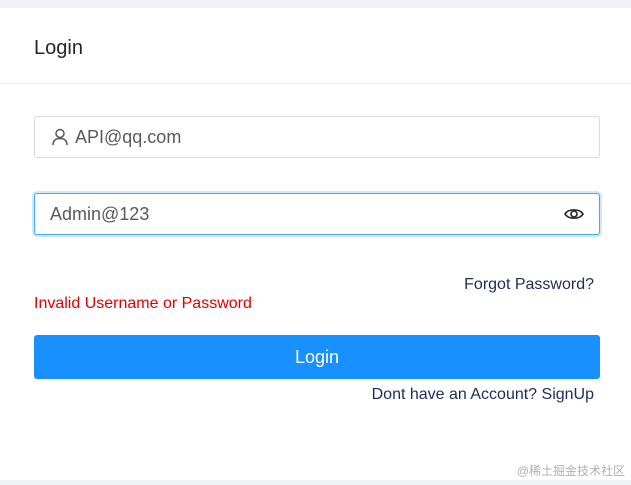  What do you see at coordinates (570, 471) in the screenshot?
I see `watermark: @稀土掘金技术社区` at bounding box center [570, 471].